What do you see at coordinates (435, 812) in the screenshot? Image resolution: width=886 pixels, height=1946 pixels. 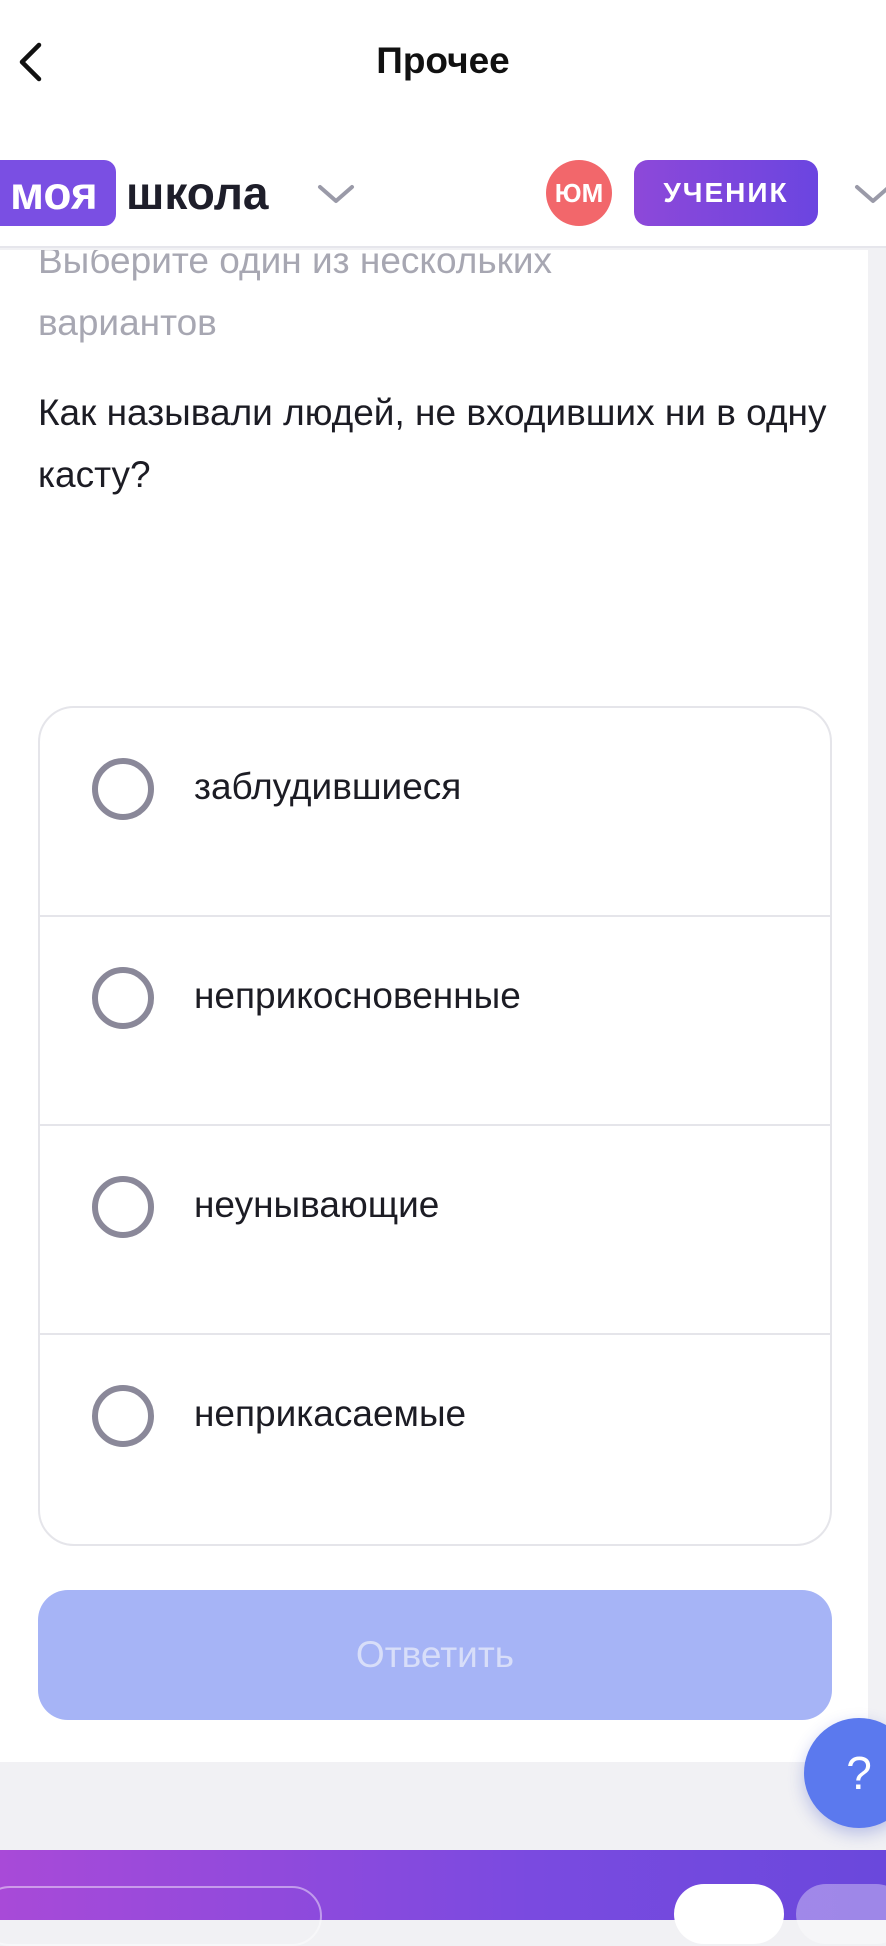 I see `option-row: заблудившиеся` at bounding box center [435, 812].